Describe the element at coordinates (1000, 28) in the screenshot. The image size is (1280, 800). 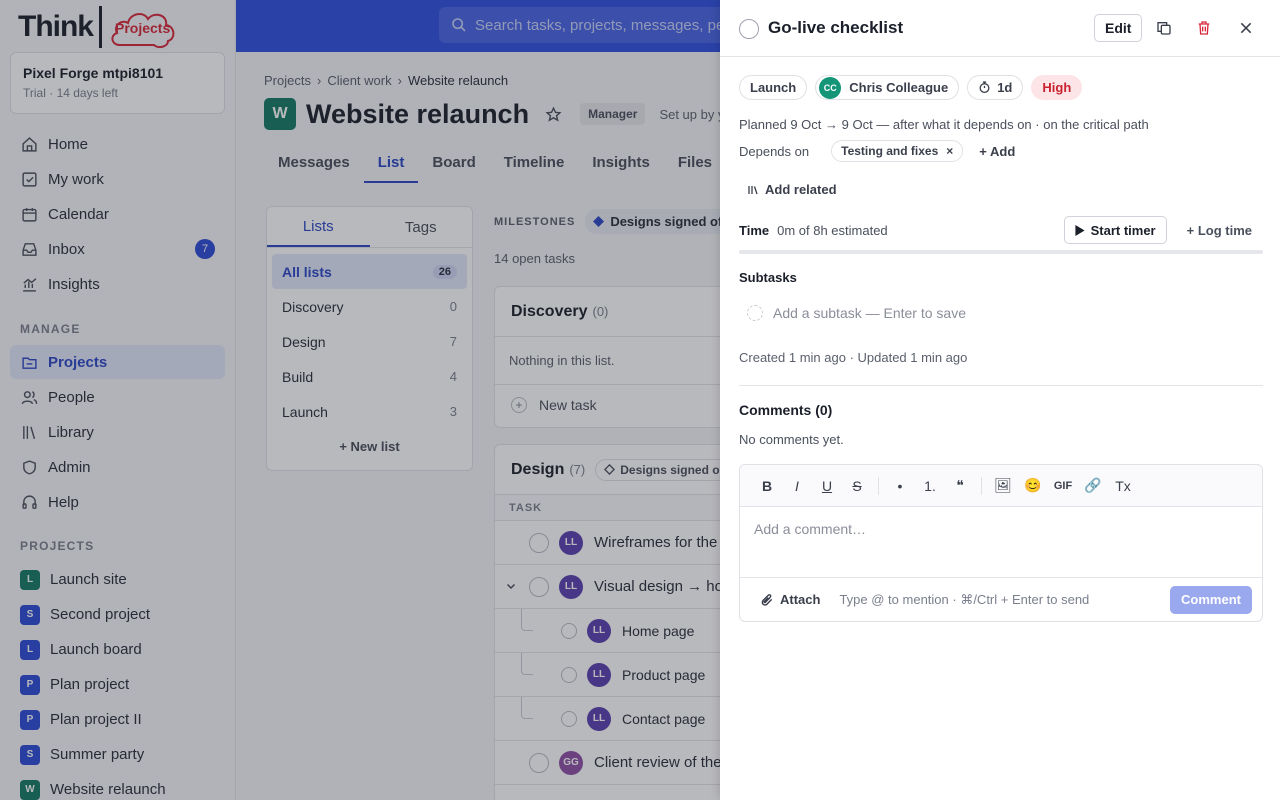
I see `drawer-header: Go-live checklist Edit` at that location.